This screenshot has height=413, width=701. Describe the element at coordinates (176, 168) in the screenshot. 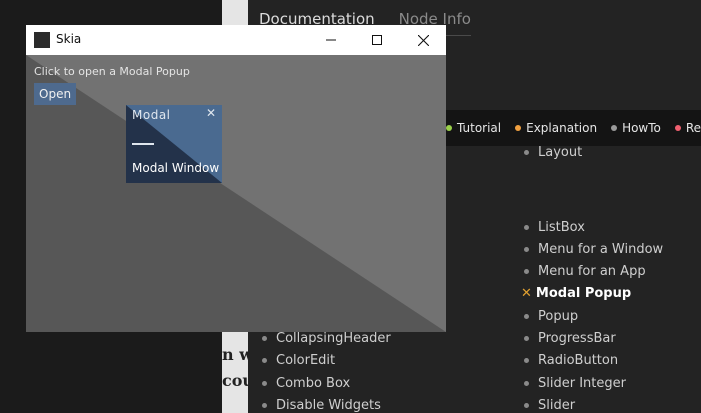

I see `modal-window-label: Modal Window` at that location.